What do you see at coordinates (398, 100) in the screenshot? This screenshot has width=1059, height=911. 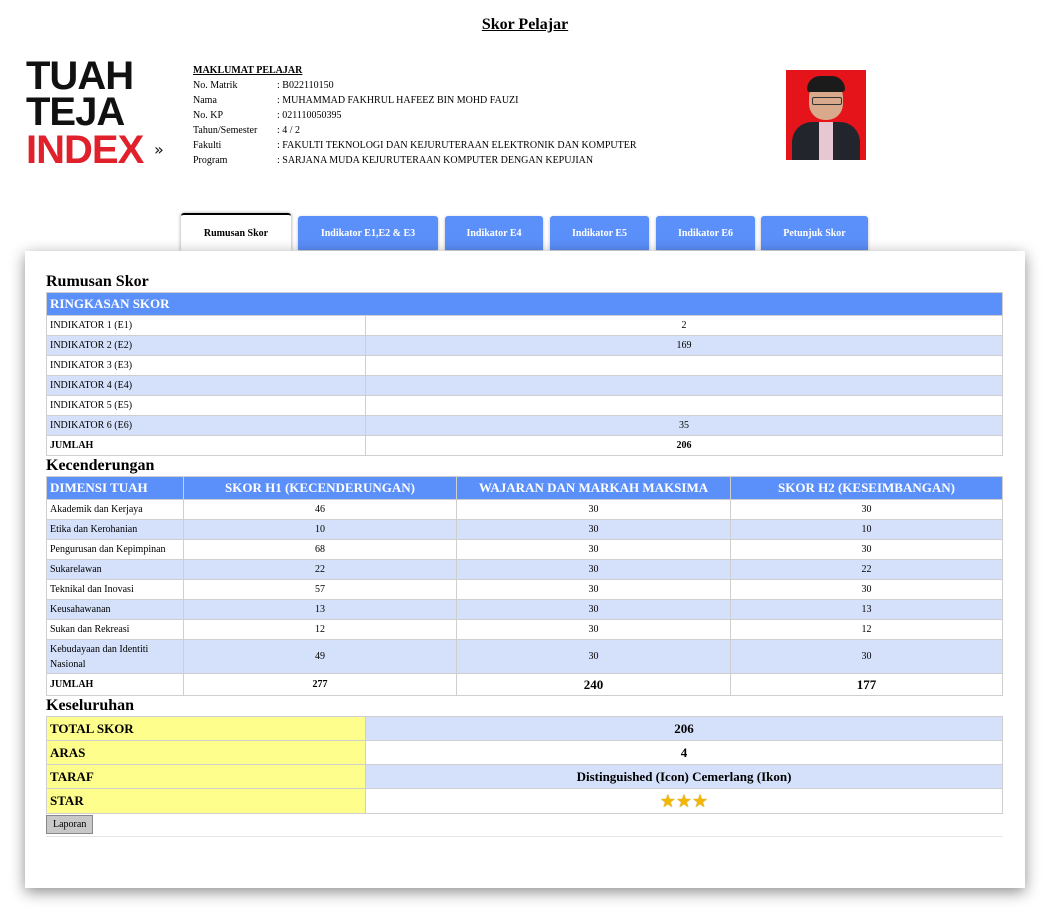 I see `info-value: : MUHAMMAD FAKHRUL HAFEEZ BIN MOHD FAUZI` at bounding box center [398, 100].